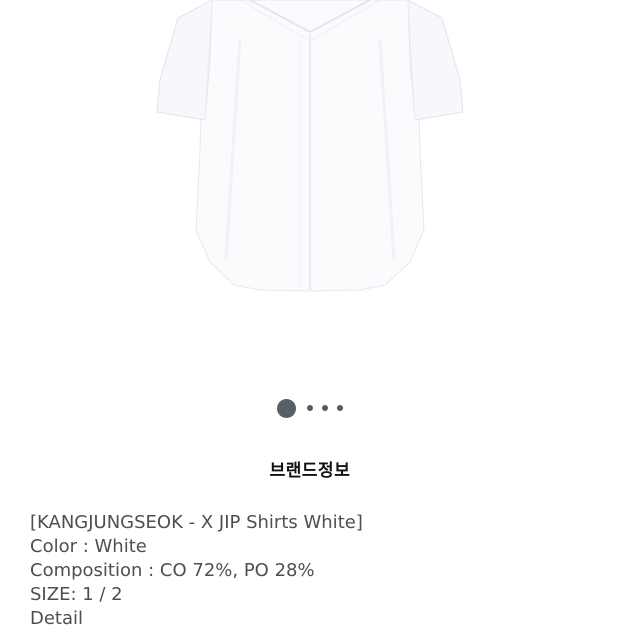 Image resolution: width=620 pixels, height=631 pixels. Describe the element at coordinates (435, 60) in the screenshot. I see `shirt-right-sleeve` at that location.